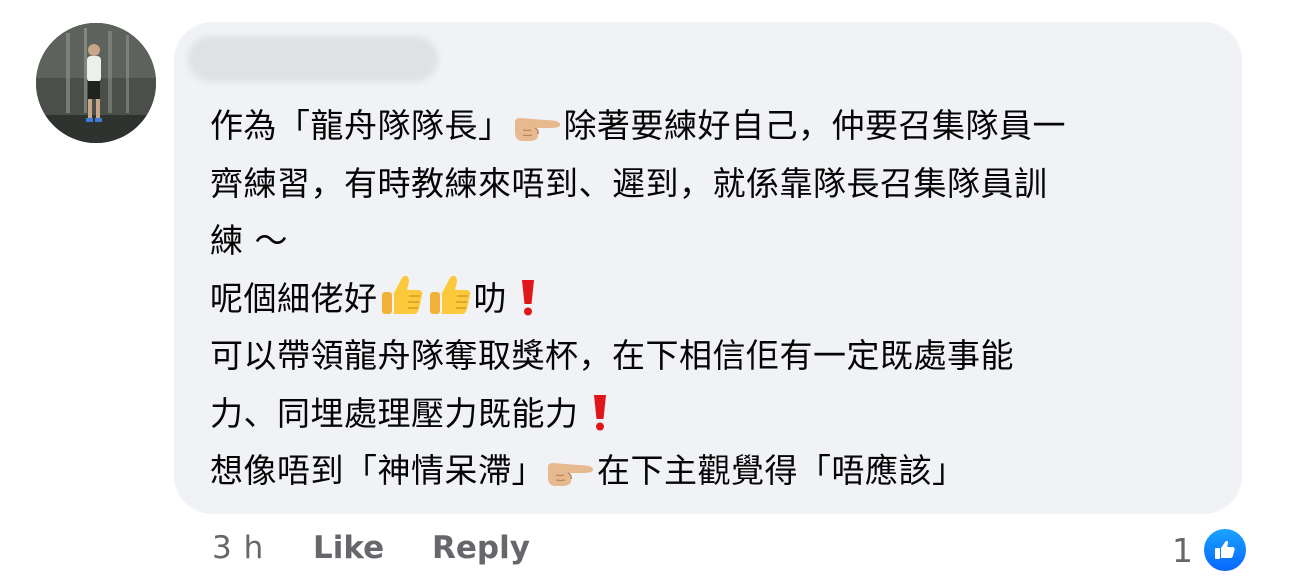  I want to click on comment-text: 呢個細佬好, so click(294, 298).